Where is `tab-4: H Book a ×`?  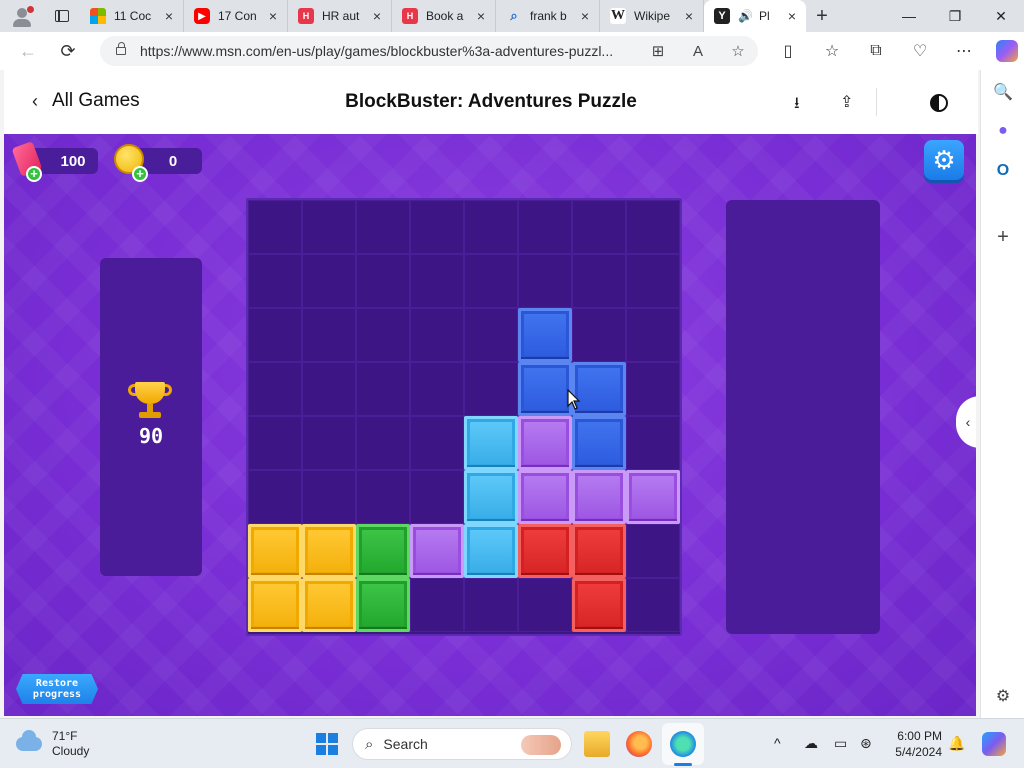 tab-4: H Book a × is located at coordinates (444, 16).